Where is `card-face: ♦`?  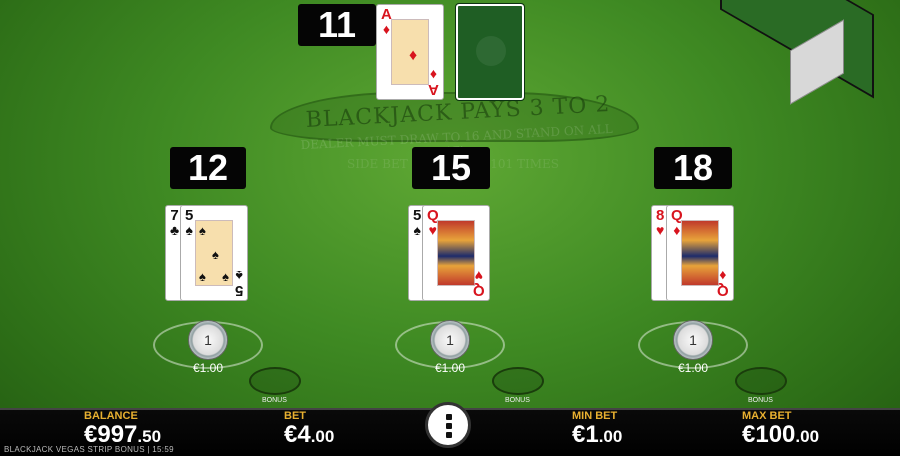
card-face: ♦ is located at coordinates (410, 52).